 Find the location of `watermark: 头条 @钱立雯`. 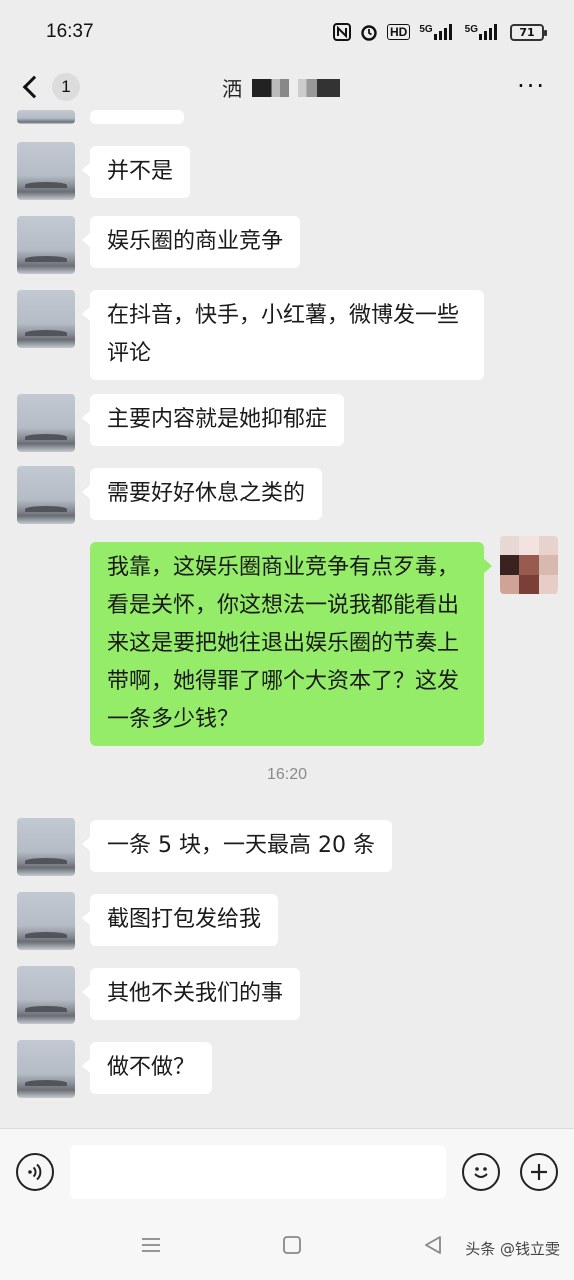

watermark: 头条 @钱立雯 is located at coordinates (512, 1249).